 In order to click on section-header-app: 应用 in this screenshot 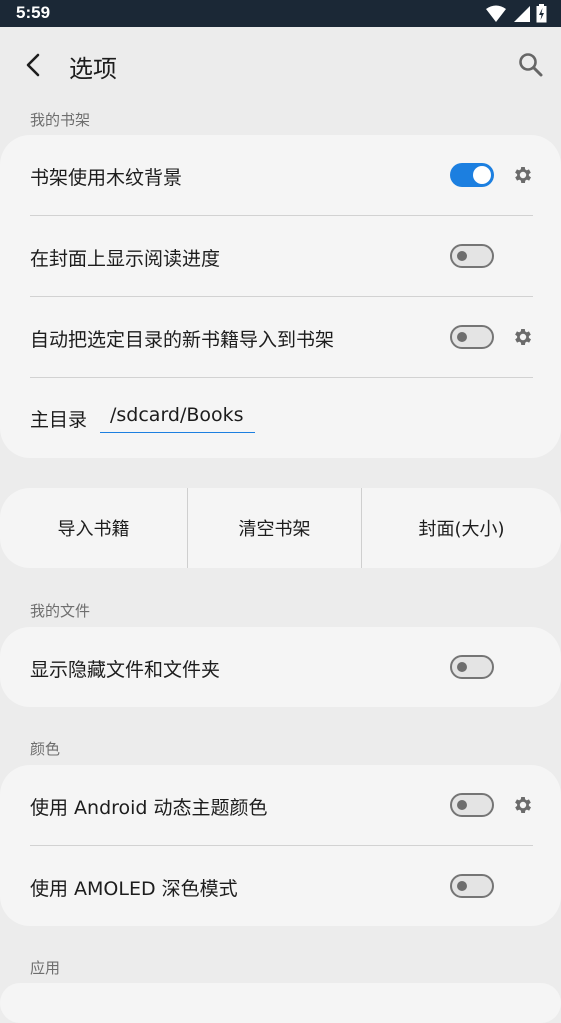, I will do `click(45, 968)`.